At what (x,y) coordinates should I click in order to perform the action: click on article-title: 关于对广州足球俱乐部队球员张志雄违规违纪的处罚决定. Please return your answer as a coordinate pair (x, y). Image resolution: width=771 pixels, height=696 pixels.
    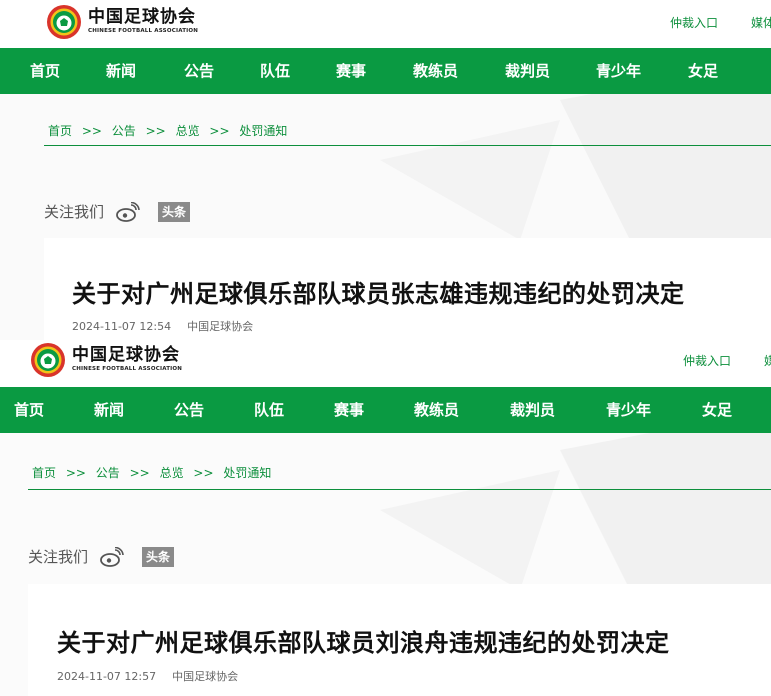
    Looking at the image, I should click on (378, 294).